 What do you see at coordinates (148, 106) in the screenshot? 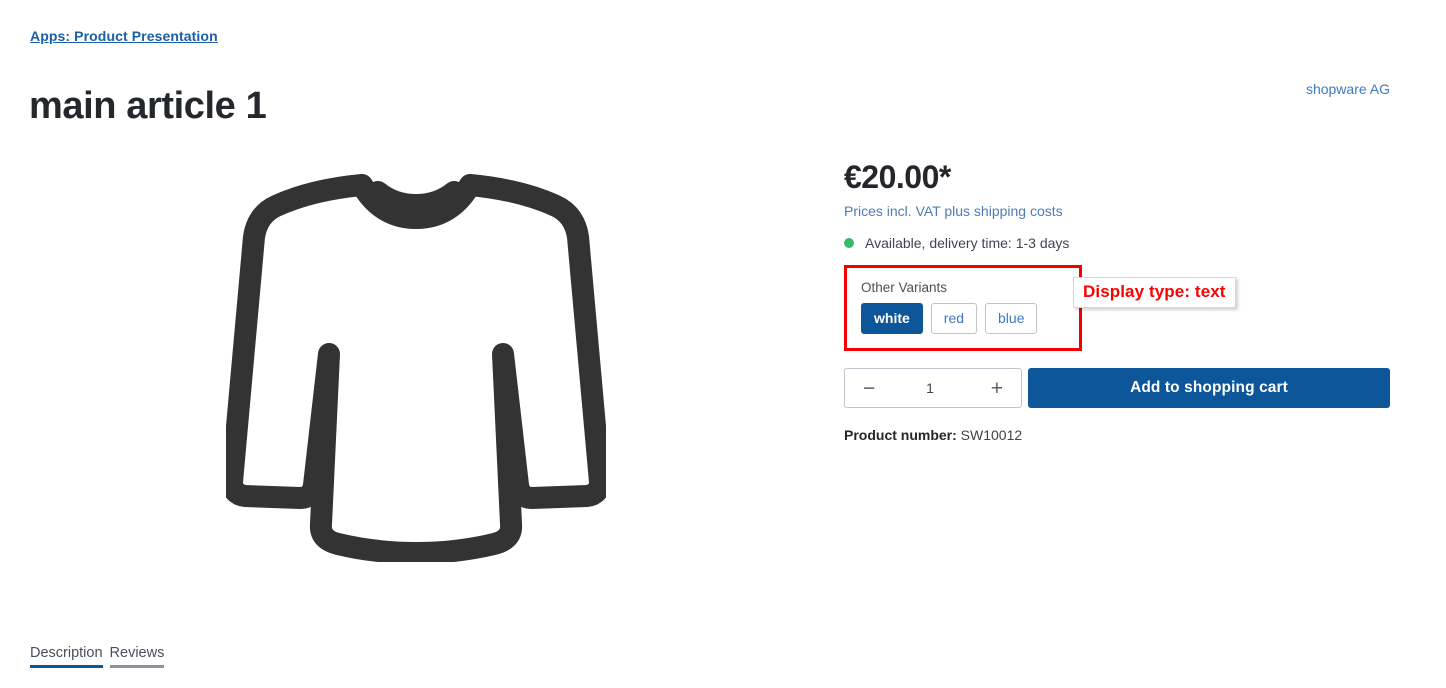
I see `page-title: main article 1` at bounding box center [148, 106].